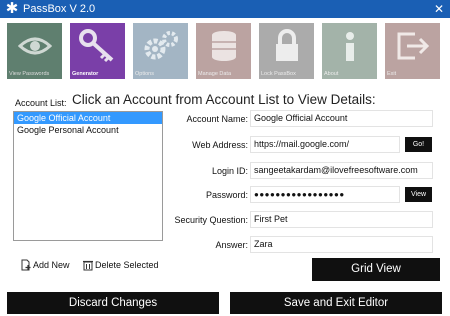  I want to click on toolbar-manage-data-button: Manage Data, so click(223, 51).